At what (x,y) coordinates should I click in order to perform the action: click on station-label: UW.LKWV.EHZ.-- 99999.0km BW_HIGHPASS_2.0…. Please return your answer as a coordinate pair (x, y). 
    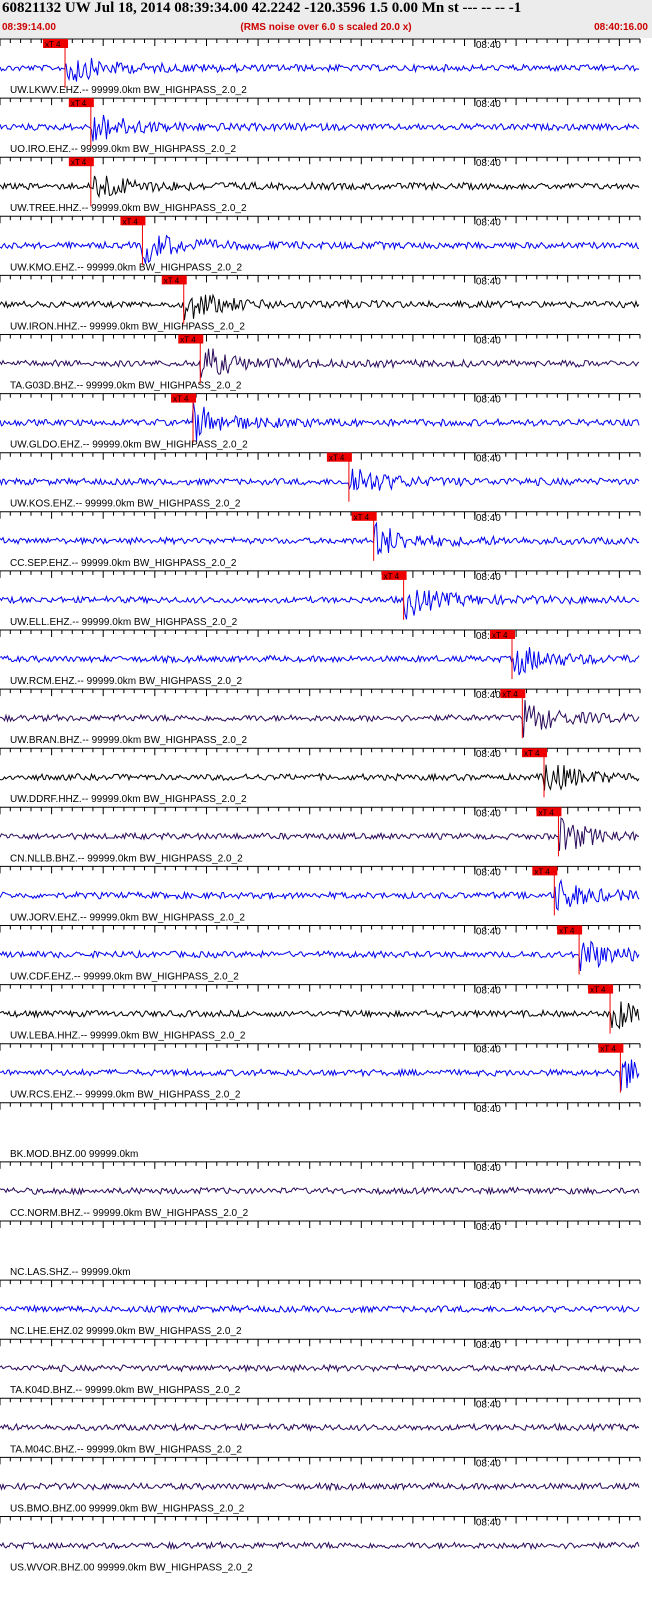
    Looking at the image, I should click on (128, 90).